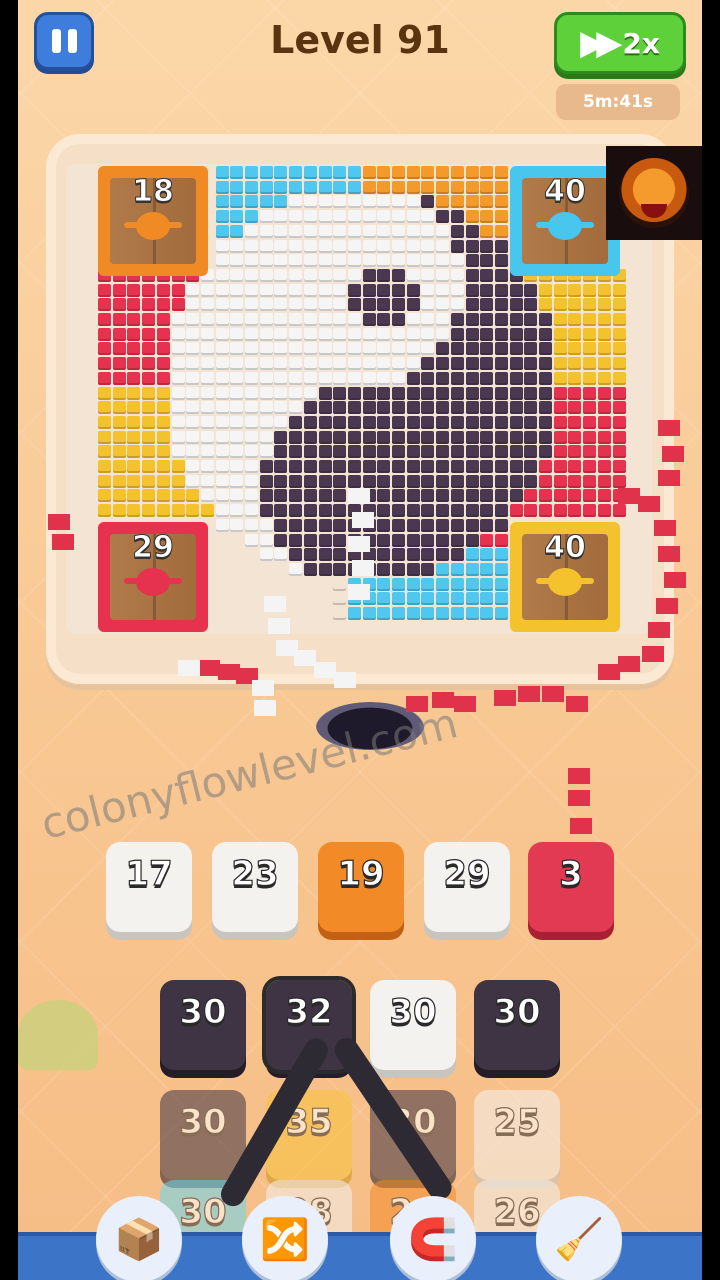  What do you see at coordinates (565, 577) in the screenshot?
I see `color-box-yellow: 40` at bounding box center [565, 577].